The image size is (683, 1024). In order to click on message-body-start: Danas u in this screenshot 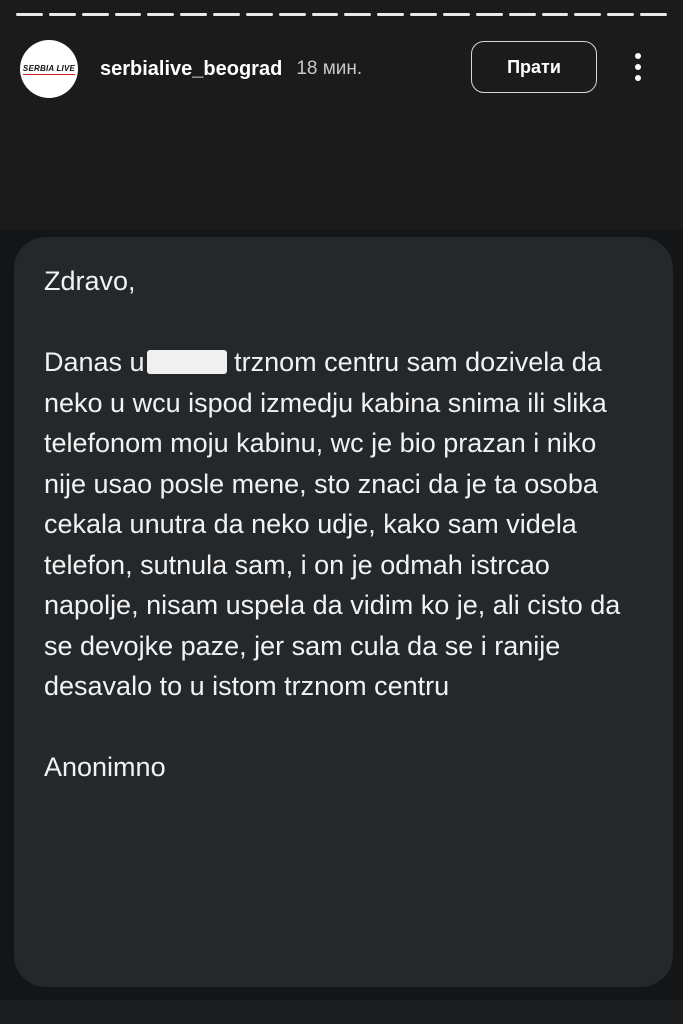, I will do `click(94, 362)`.